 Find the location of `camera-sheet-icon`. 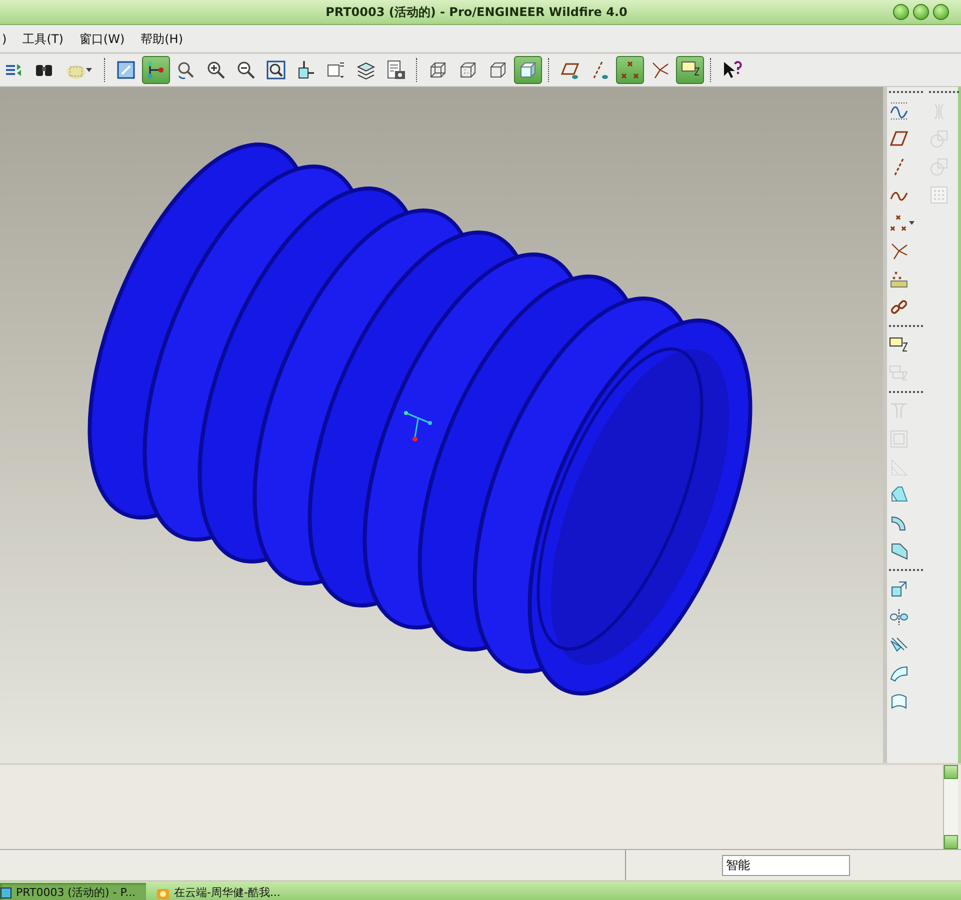

camera-sheet-icon is located at coordinates (396, 70).